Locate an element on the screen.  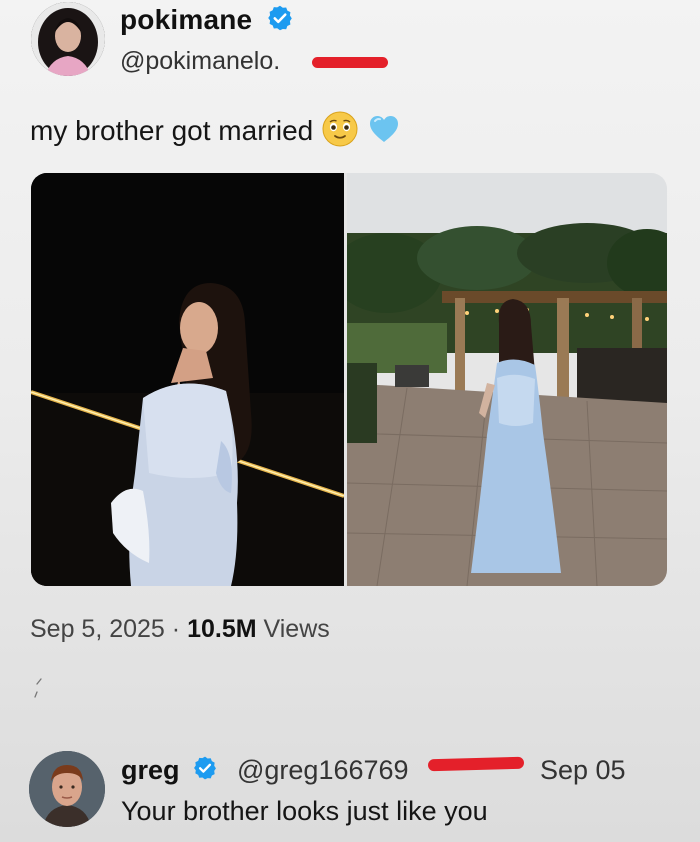
reply-author-name: greg is located at coordinates (169, 771).